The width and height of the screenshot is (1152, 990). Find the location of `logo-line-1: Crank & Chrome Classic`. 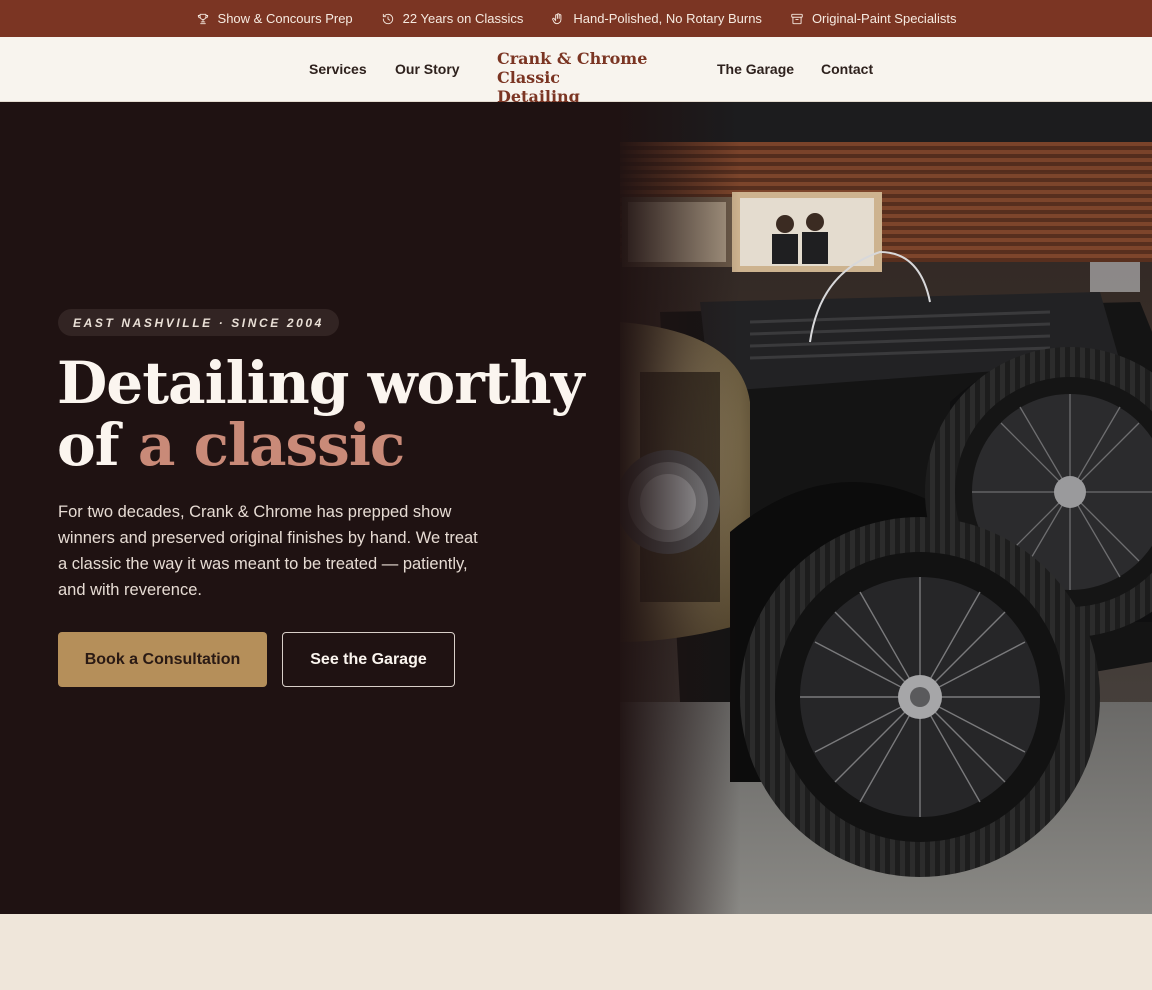

logo-line-1: Crank & Chrome Classic is located at coordinates (572, 68).